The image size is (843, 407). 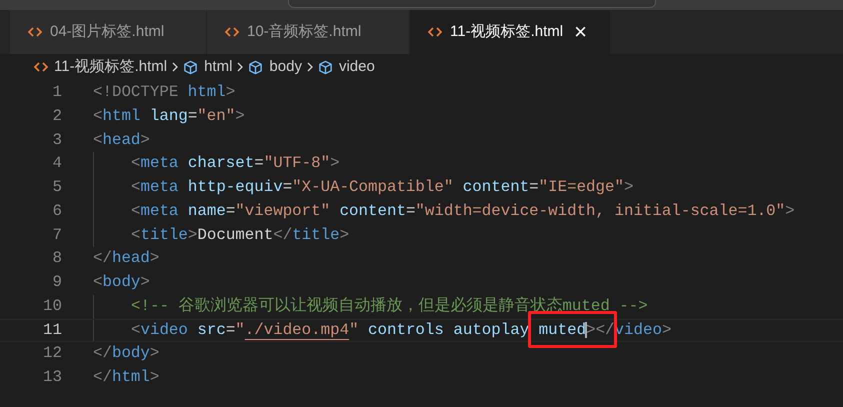 What do you see at coordinates (382, 187) in the screenshot?
I see `code-line: <meta http-equiv="X-UA-Compatible" content="IE=edge">` at bounding box center [382, 187].